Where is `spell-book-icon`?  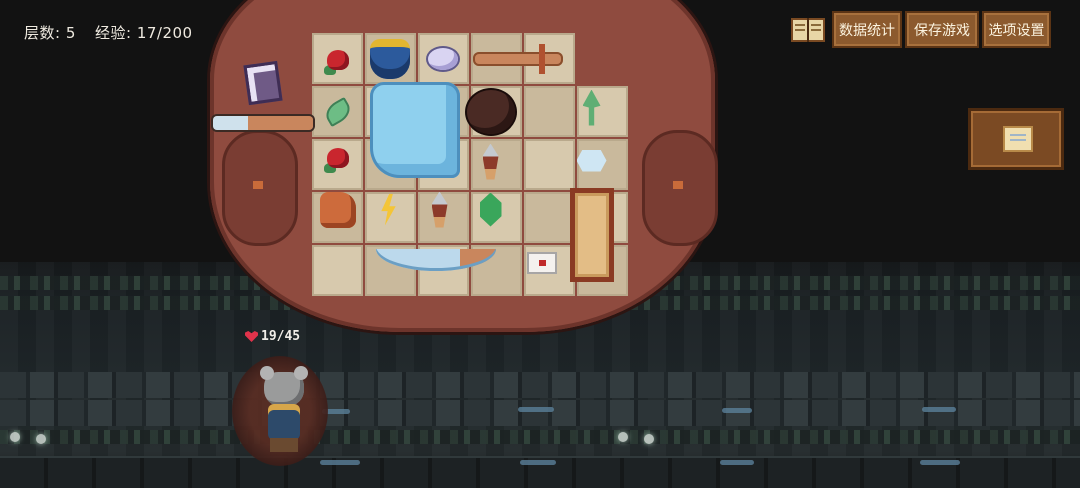
spell-book-icon is located at coordinates (263, 83).